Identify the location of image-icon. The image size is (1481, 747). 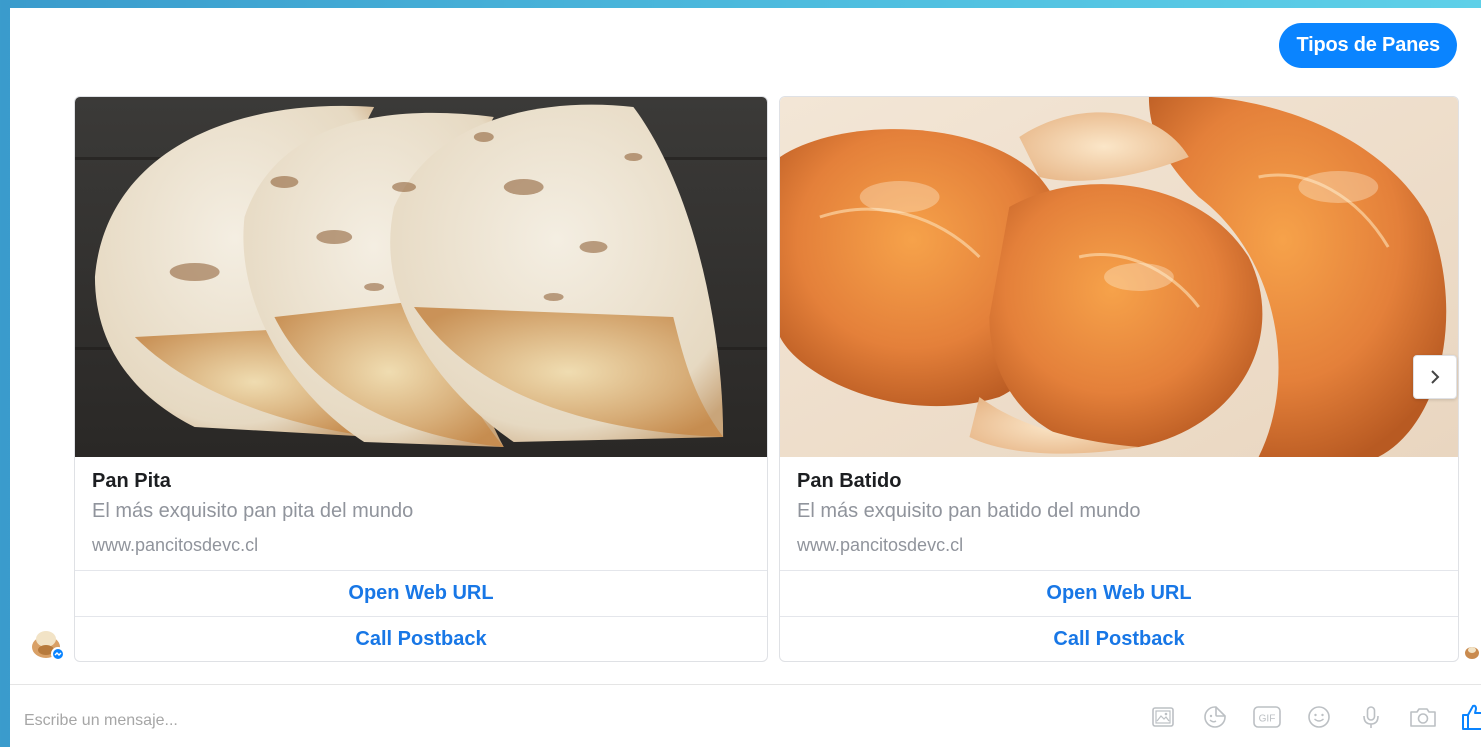
(1163, 717).